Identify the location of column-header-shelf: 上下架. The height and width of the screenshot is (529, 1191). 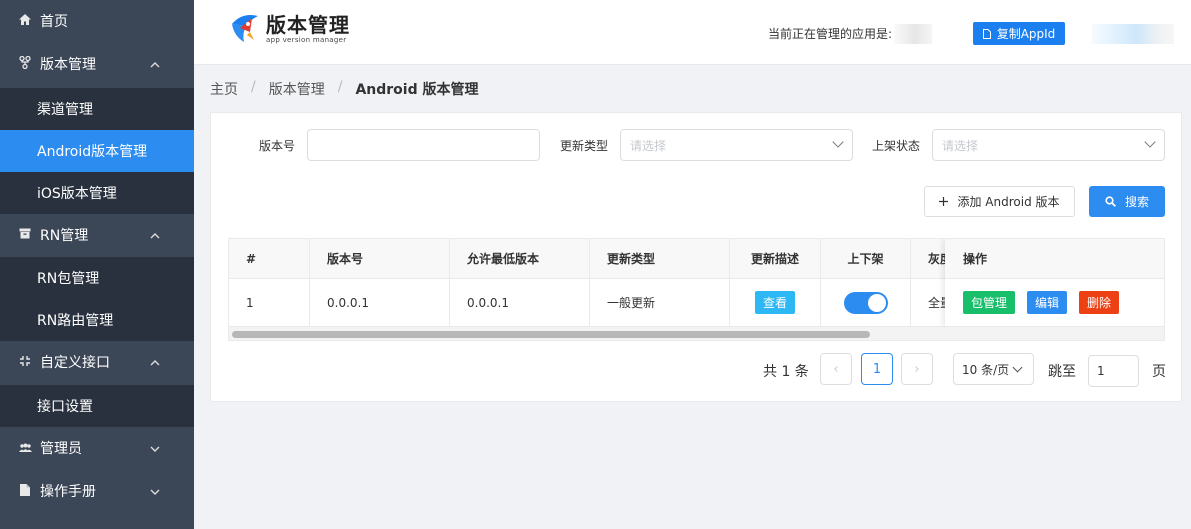
(866, 258).